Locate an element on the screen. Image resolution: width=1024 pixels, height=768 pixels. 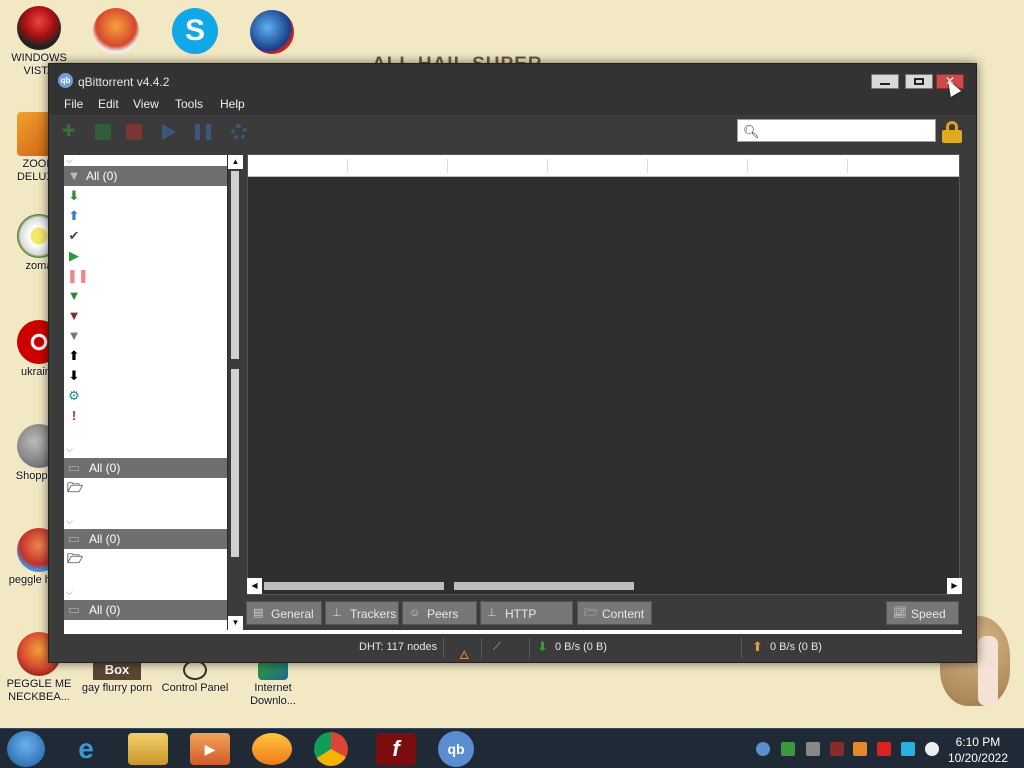
upload-speed: 0 B/s (0 B) is located at coordinates (796, 647).